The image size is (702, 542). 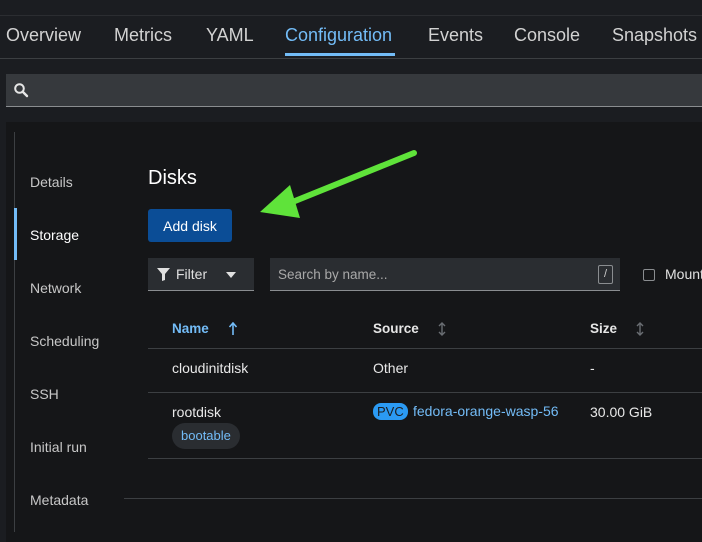 I want to click on sidebar-item-initial-run: Initial run, so click(x=58, y=447).